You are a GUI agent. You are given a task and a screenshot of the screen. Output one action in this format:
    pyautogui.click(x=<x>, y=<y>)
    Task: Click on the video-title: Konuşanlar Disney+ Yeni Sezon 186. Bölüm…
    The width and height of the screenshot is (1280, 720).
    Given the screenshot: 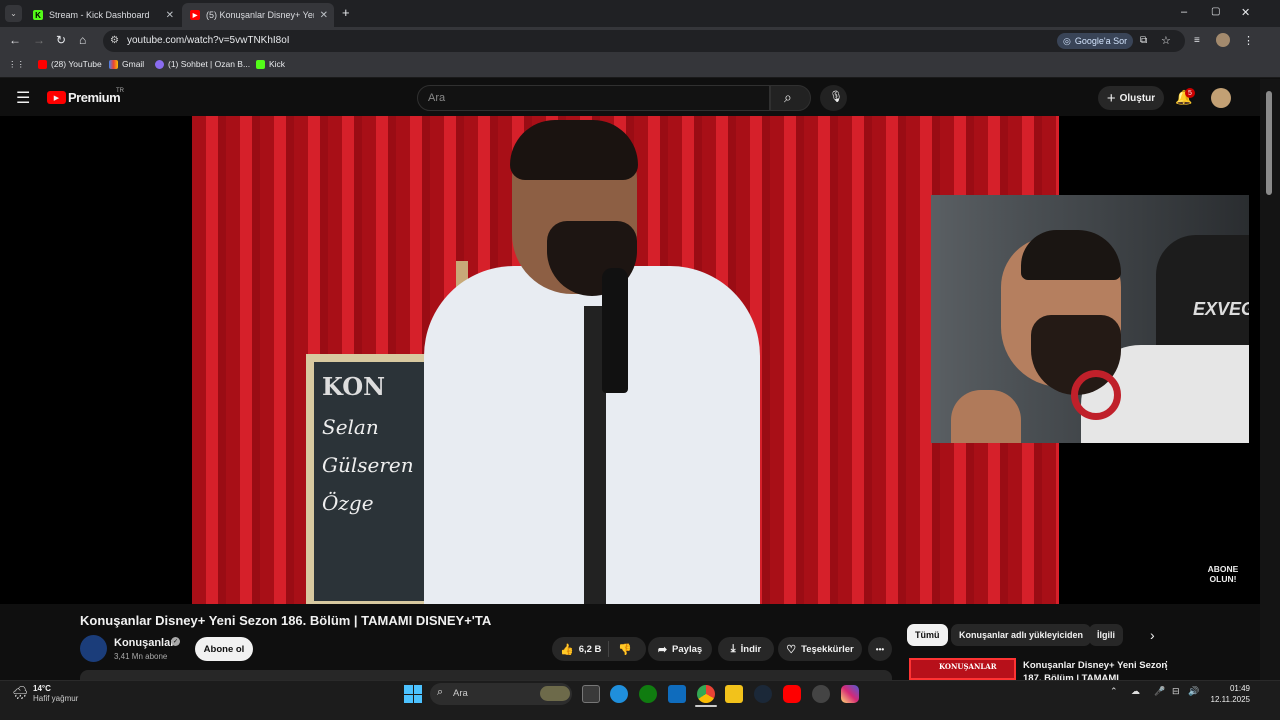 What is the action you would take?
    pyautogui.click(x=286, y=620)
    